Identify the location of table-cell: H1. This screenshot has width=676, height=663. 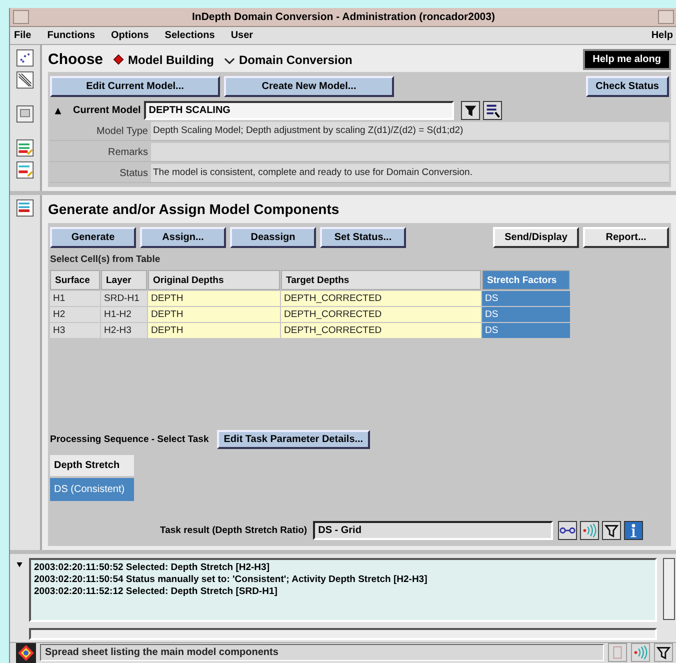
(75, 298).